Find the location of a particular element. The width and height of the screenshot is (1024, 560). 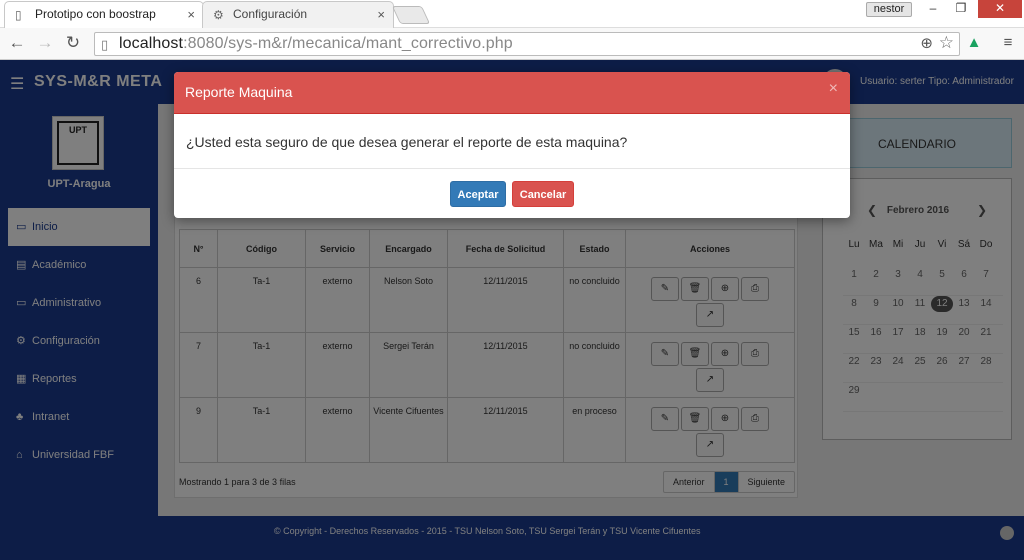

modal-header: Reporte Maquina × is located at coordinates (512, 93).